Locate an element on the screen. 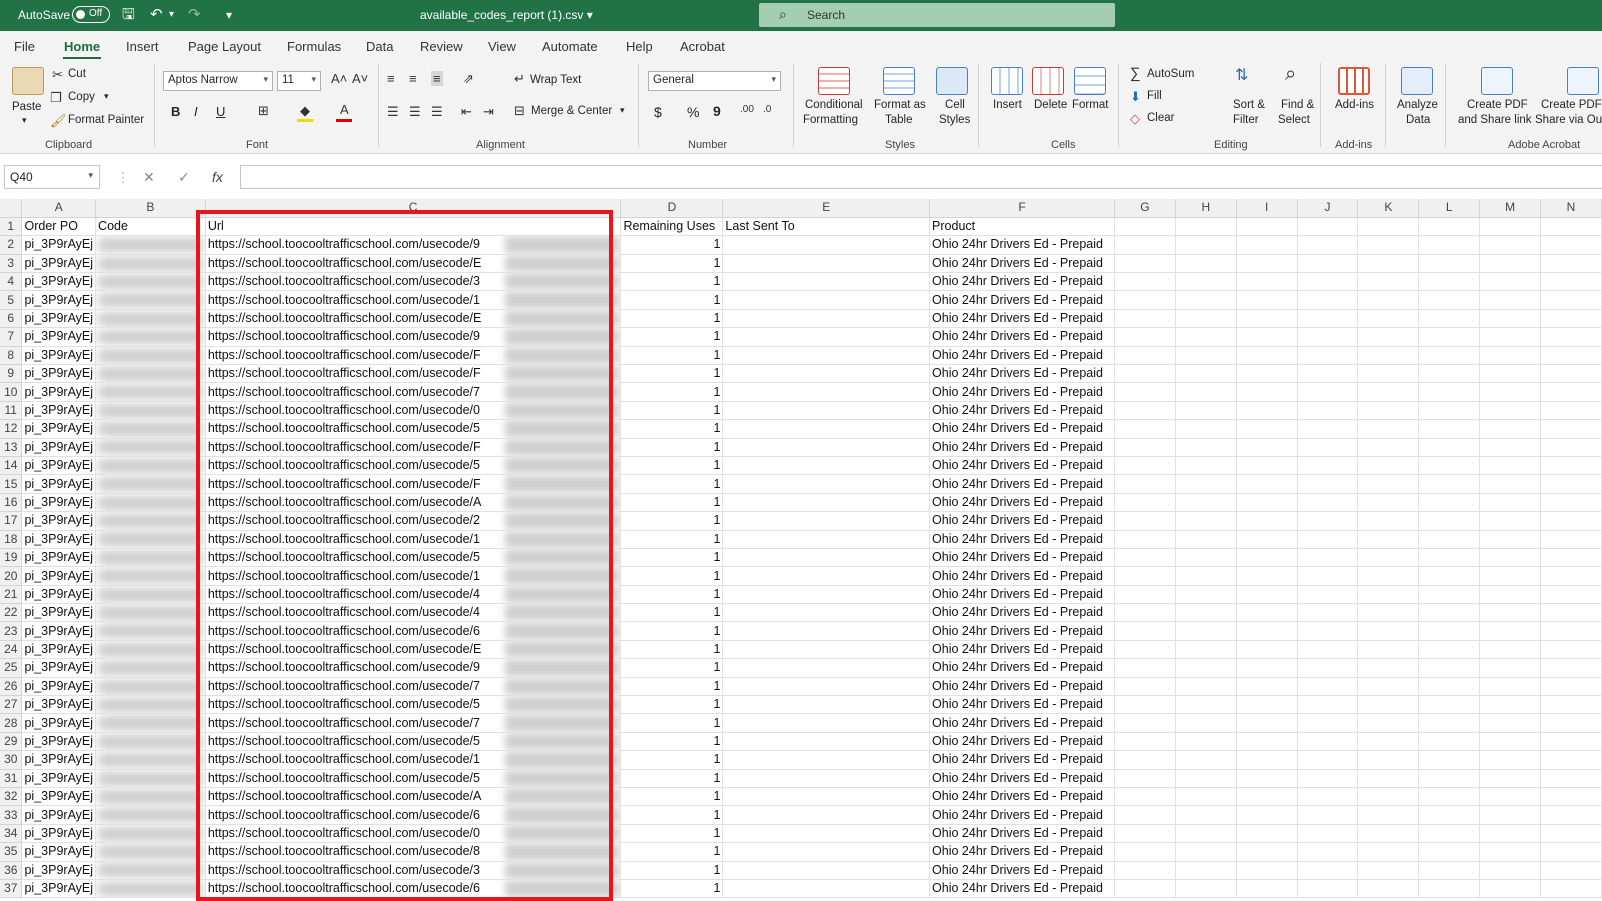 The image size is (1602, 901). row-number: 37 is located at coordinates (11, 889).